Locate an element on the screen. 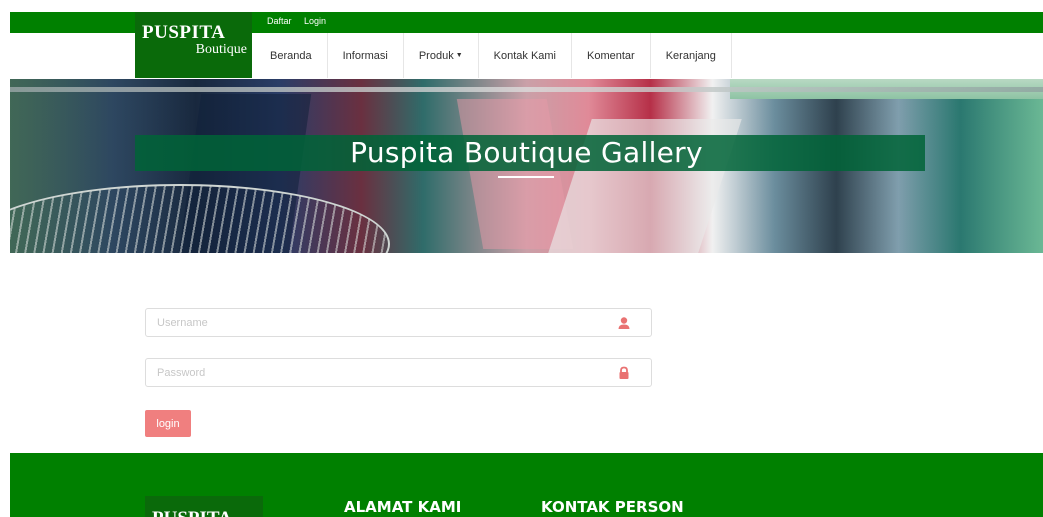 This screenshot has width=1043, height=517. user-icon is located at coordinates (624, 323).